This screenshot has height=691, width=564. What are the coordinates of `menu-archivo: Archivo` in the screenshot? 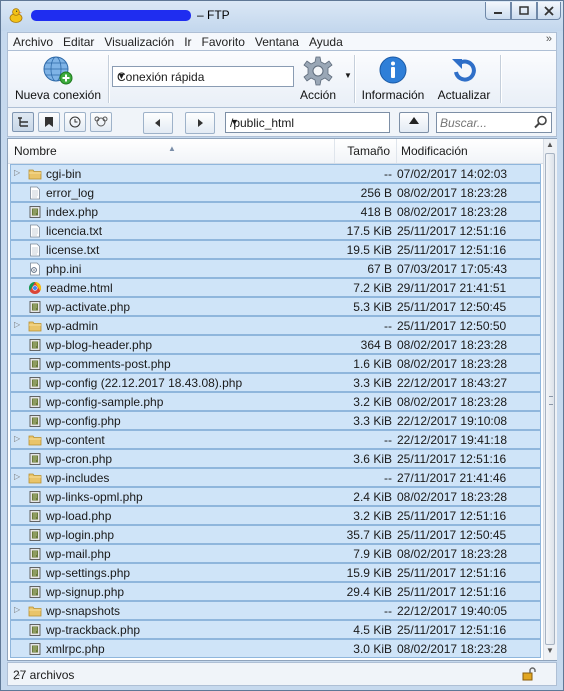 It's located at (33, 42).